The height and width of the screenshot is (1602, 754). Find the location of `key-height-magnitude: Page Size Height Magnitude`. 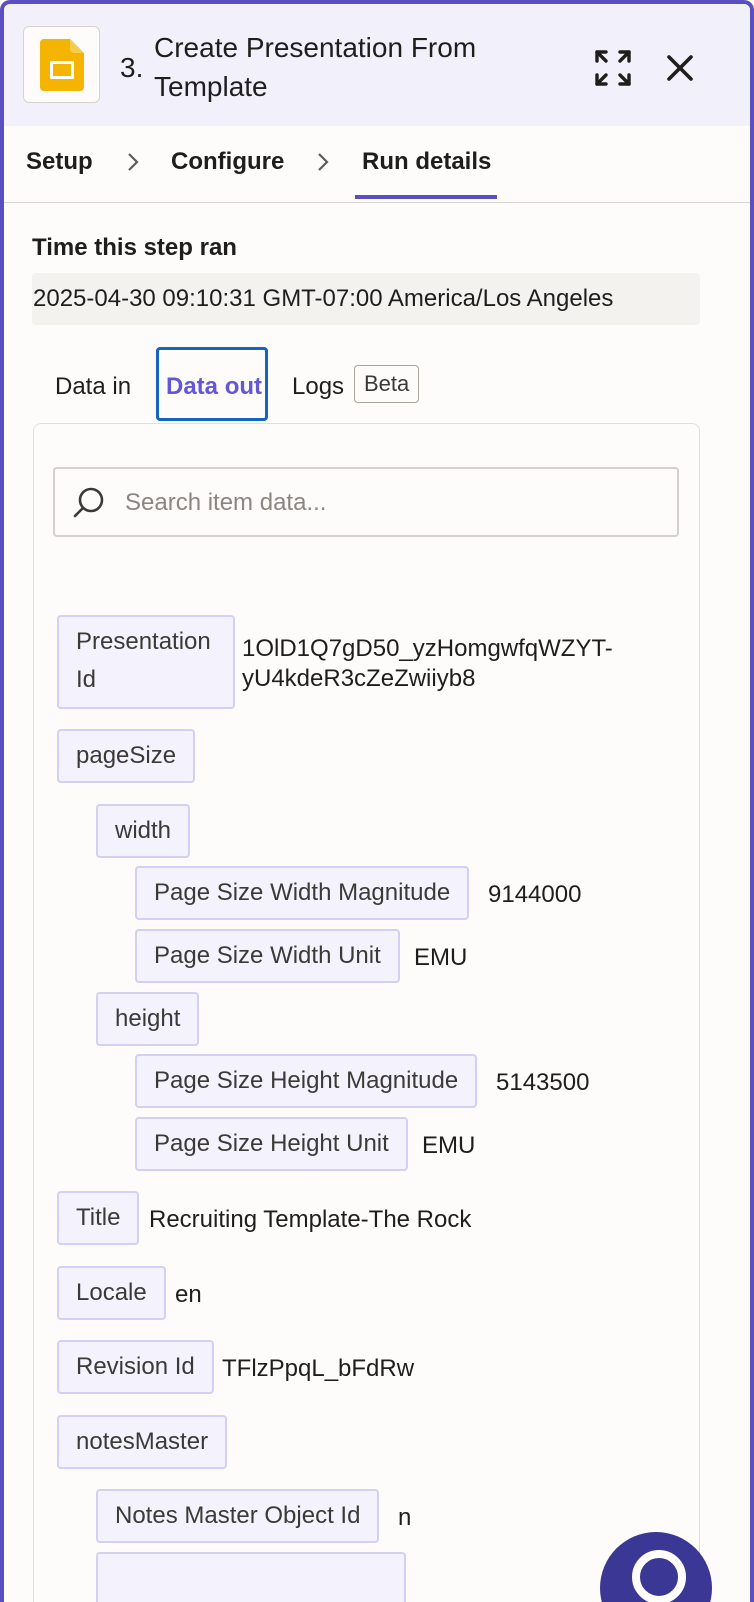

key-height-magnitude: Page Size Height Magnitude is located at coordinates (306, 1081).